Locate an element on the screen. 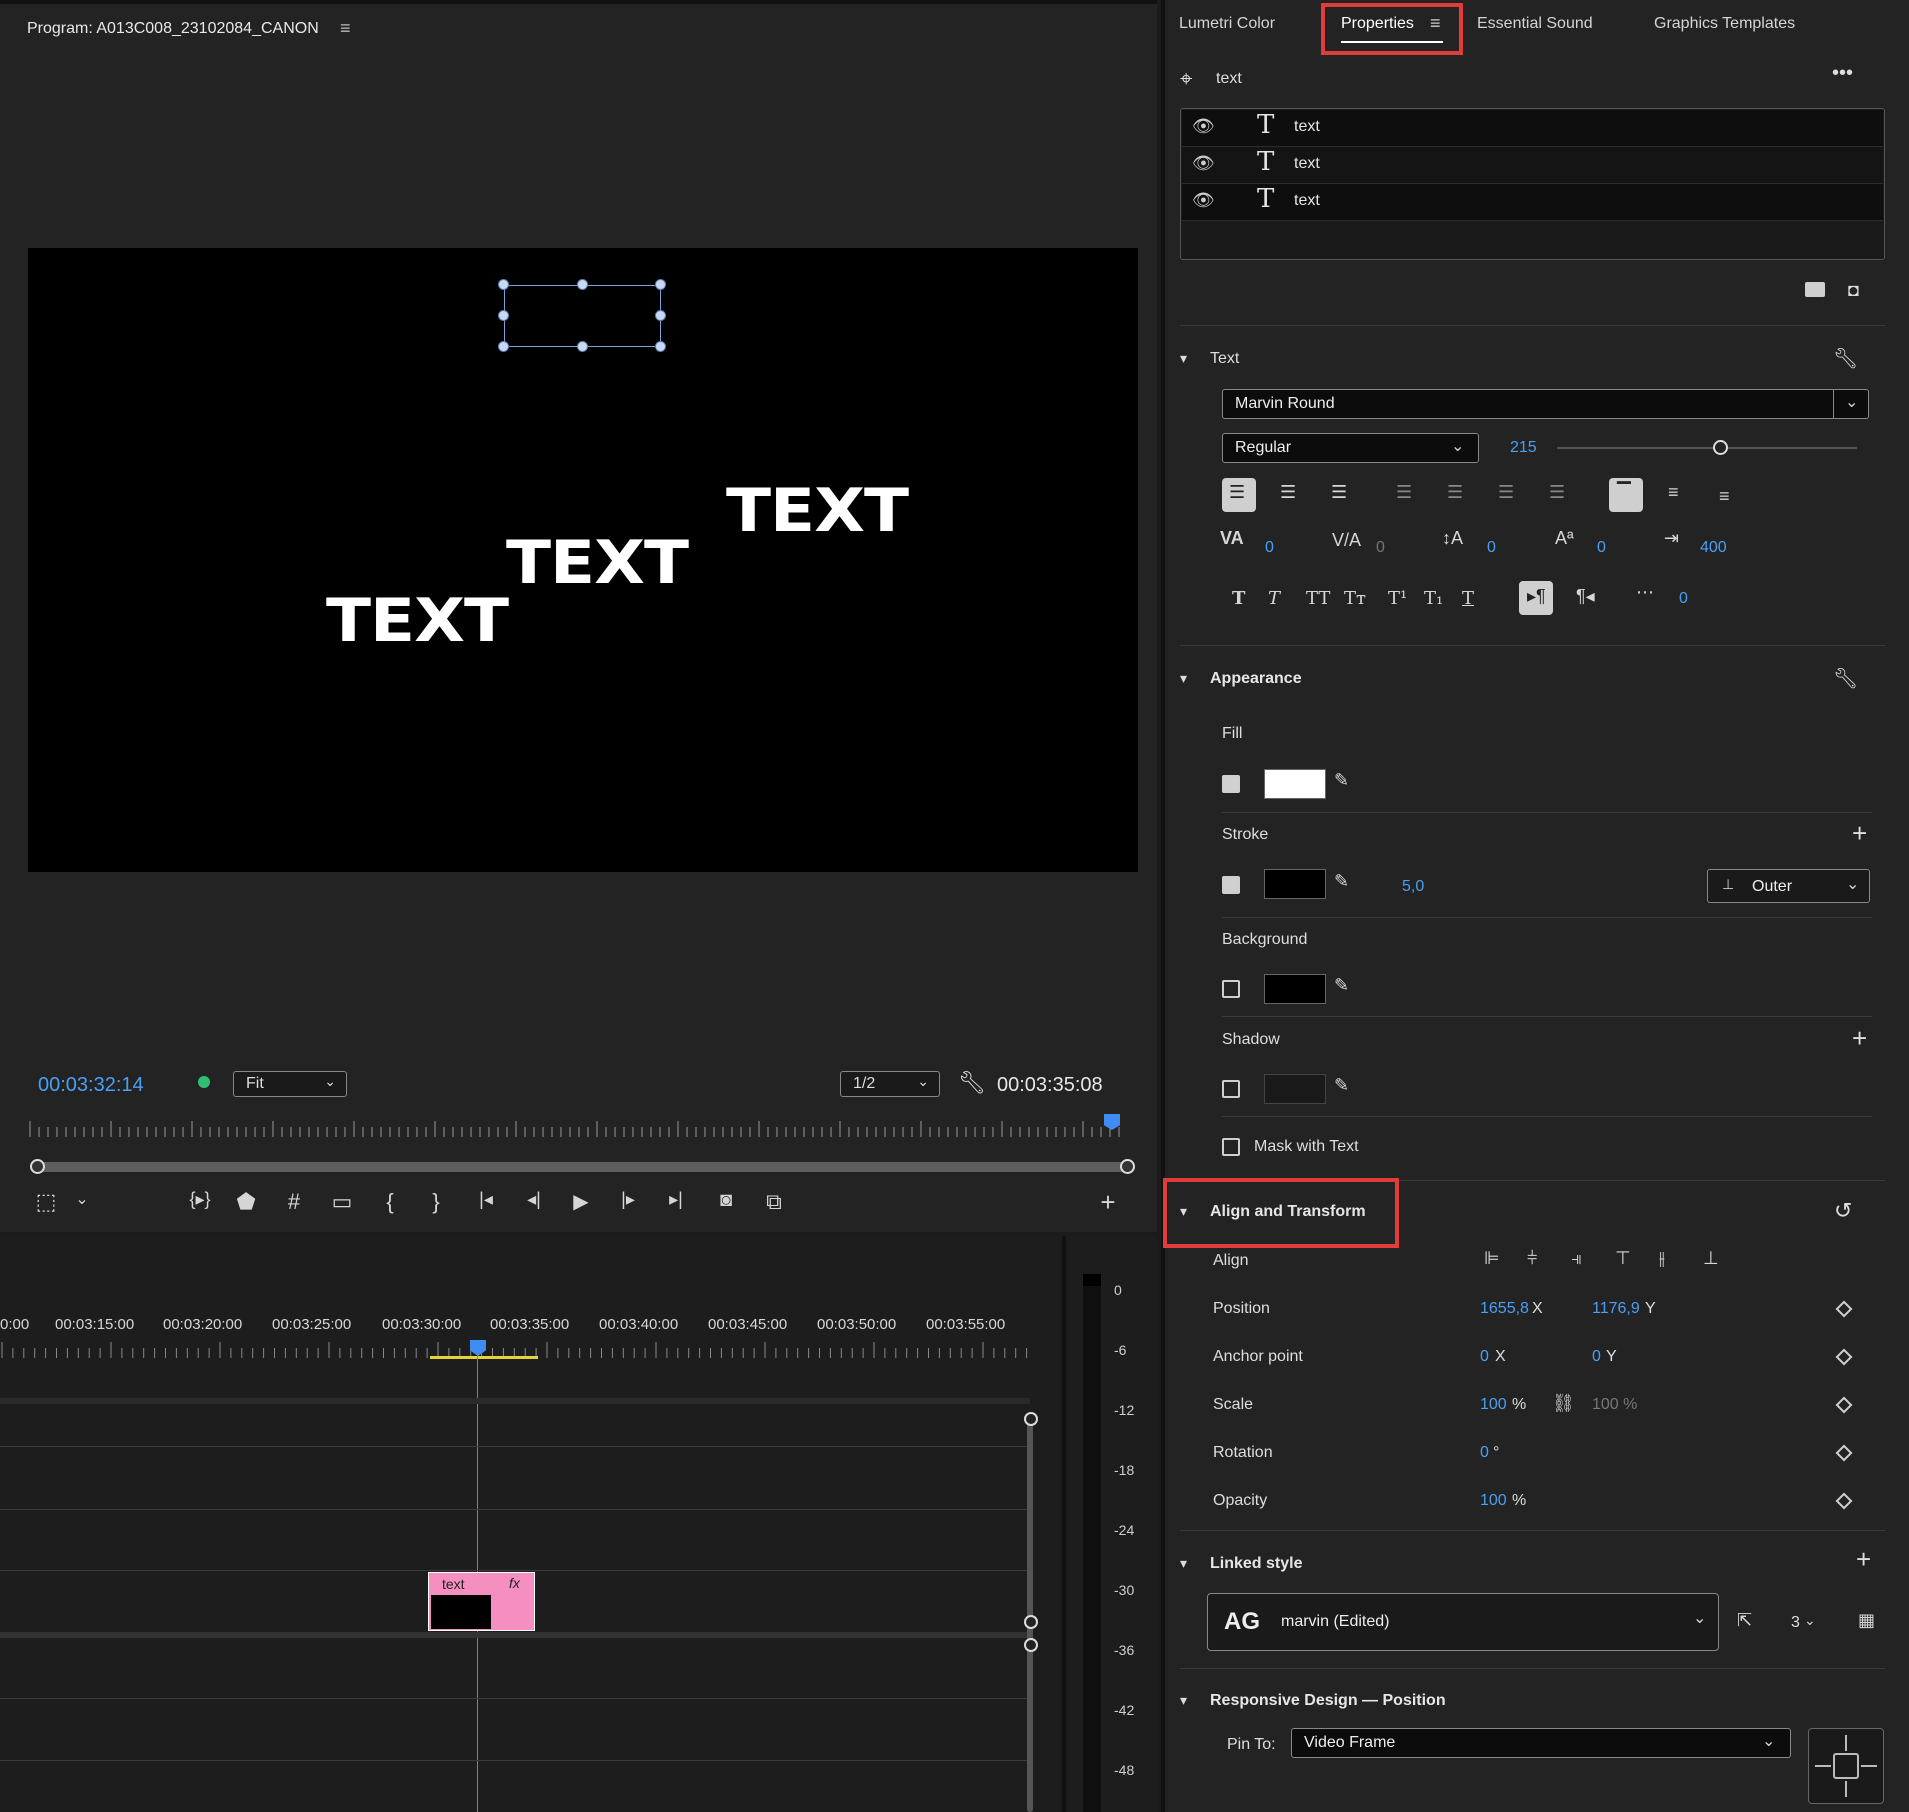 The height and width of the screenshot is (1812, 1909). pin-left-line is located at coordinates (1823, 1766).